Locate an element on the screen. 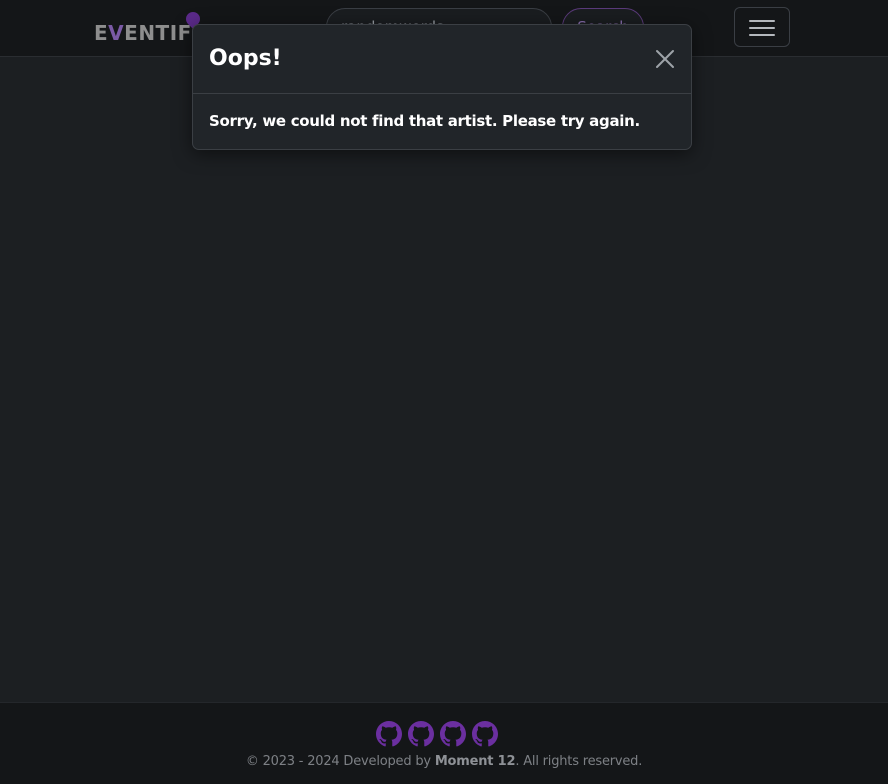 The width and height of the screenshot is (888, 784). social-links is located at coordinates (444, 734).